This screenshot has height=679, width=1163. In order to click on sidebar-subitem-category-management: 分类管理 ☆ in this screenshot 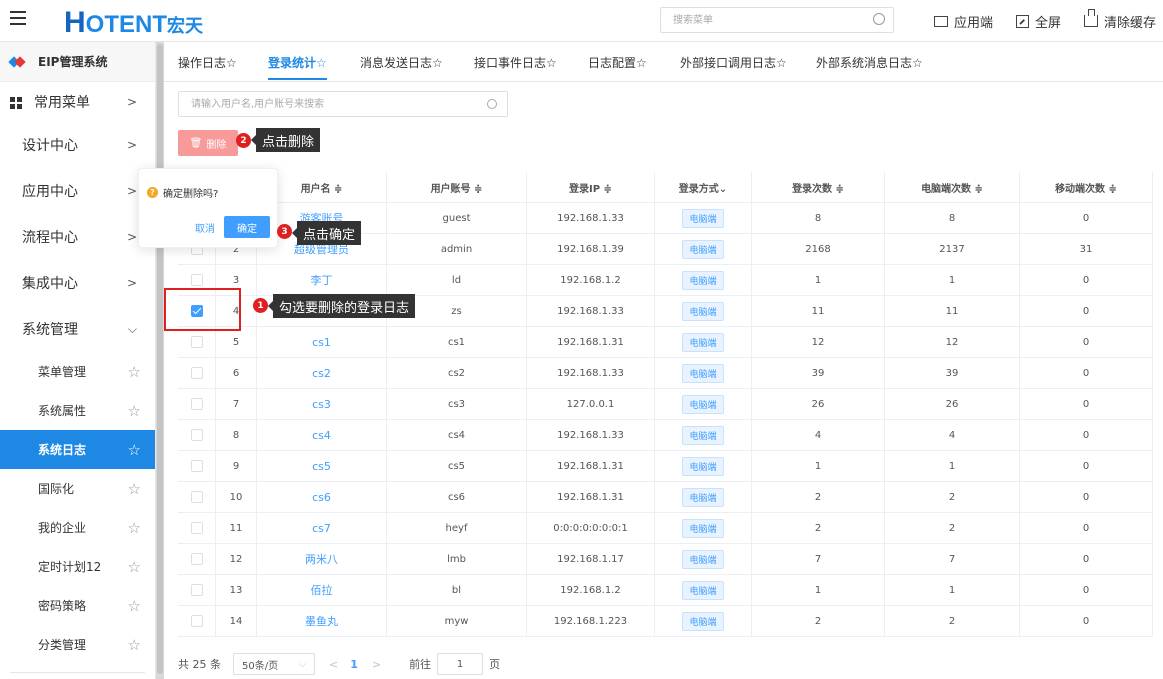, I will do `click(77, 644)`.